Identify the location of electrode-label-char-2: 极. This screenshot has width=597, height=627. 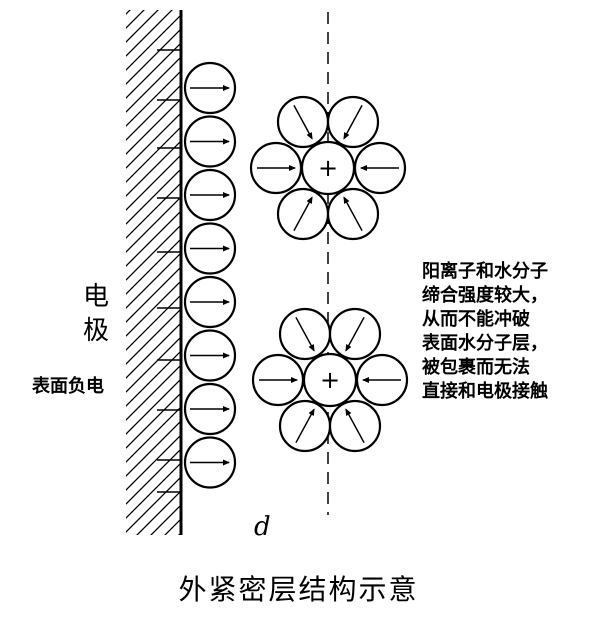
(95, 331).